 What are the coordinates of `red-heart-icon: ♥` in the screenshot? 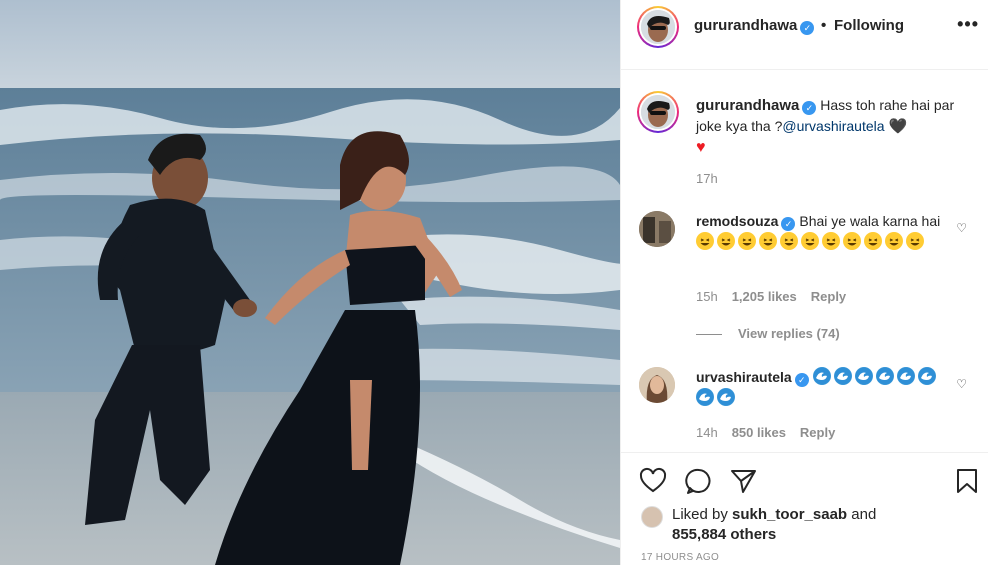 It's located at (701, 147).